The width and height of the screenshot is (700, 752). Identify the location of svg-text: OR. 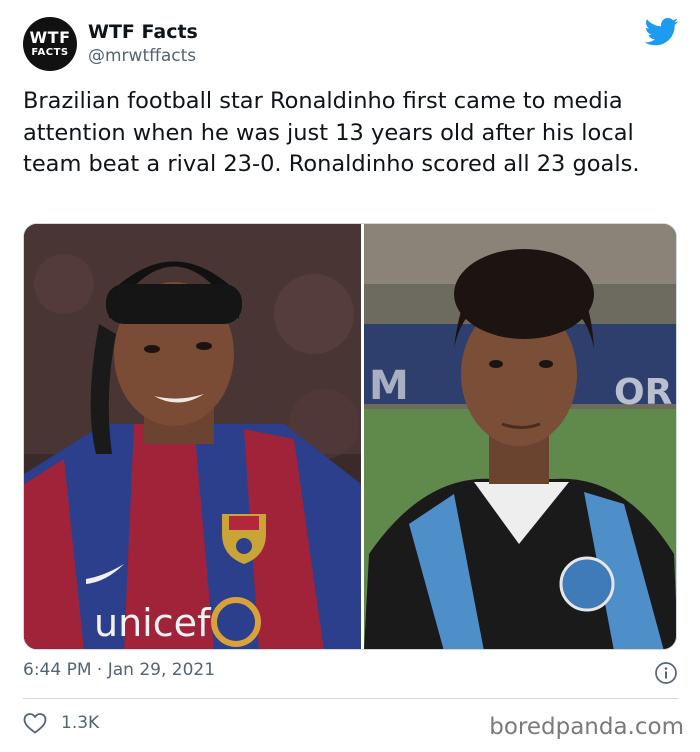
(643, 392).